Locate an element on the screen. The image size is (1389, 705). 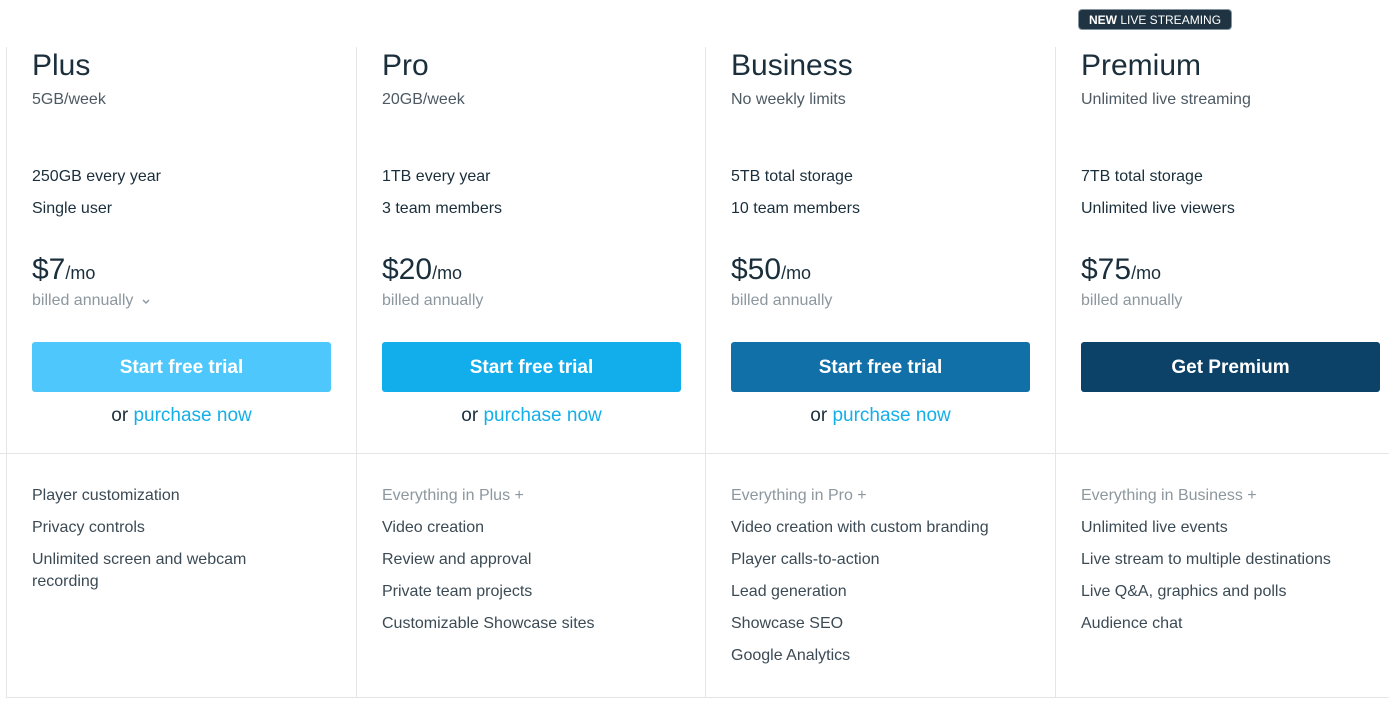
plan-title: Plus is located at coordinates (61, 65).